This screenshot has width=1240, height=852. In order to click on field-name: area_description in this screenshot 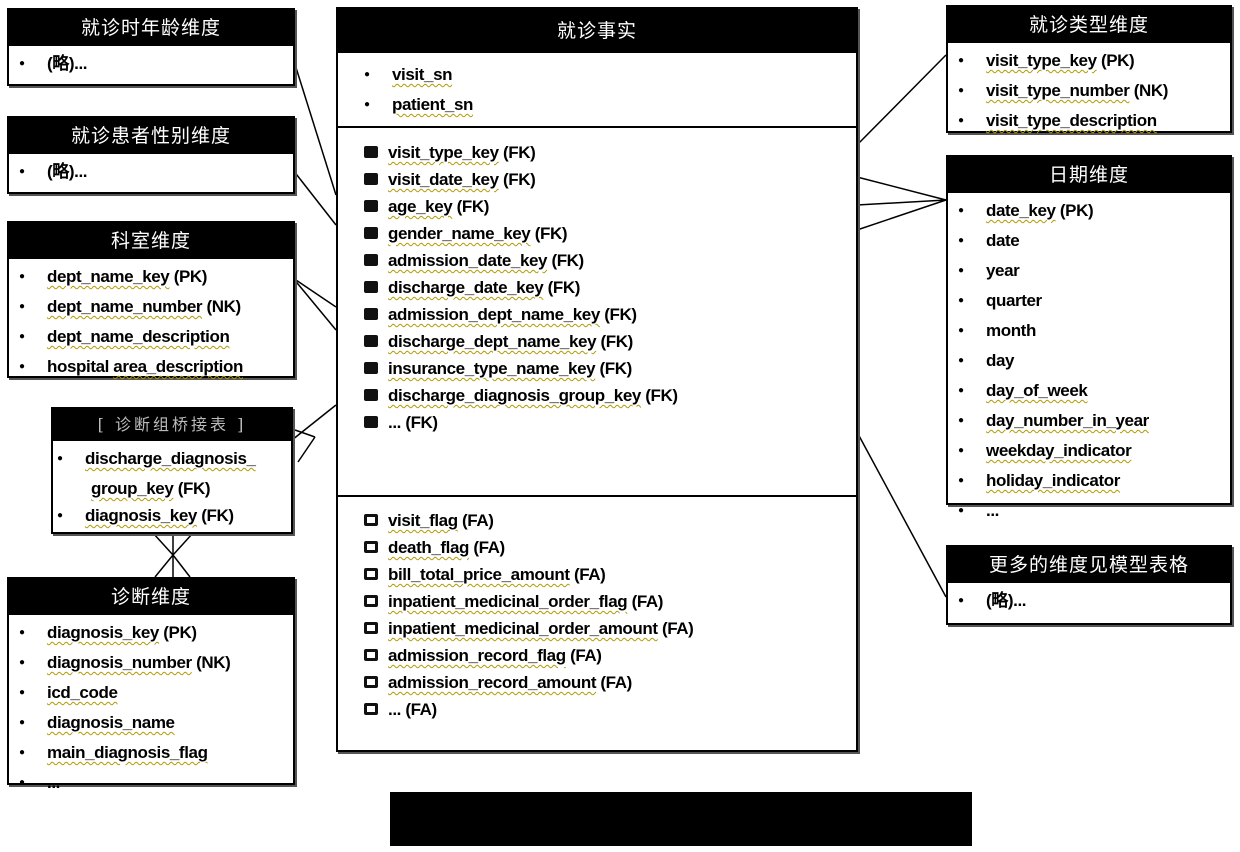, I will do `click(178, 366)`.